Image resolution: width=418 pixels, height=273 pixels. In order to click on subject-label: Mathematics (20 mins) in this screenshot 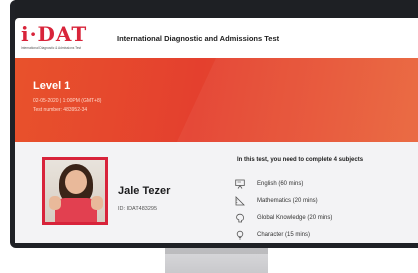, I will do `click(287, 200)`.